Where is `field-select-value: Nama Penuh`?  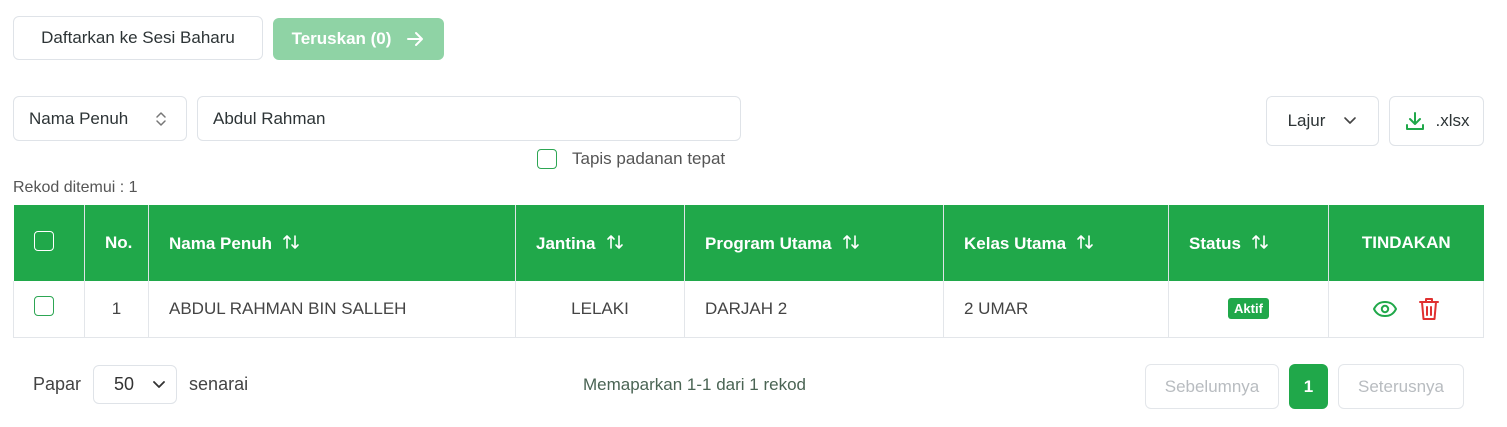
field-select-value: Nama Penuh is located at coordinates (79, 118).